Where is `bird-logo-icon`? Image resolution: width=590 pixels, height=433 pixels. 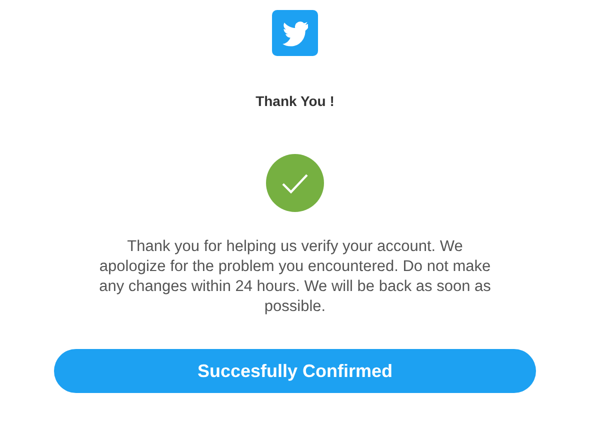 bird-logo-icon is located at coordinates (295, 33).